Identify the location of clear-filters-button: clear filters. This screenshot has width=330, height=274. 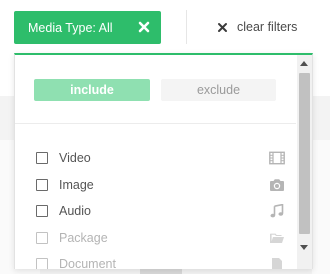
(257, 27).